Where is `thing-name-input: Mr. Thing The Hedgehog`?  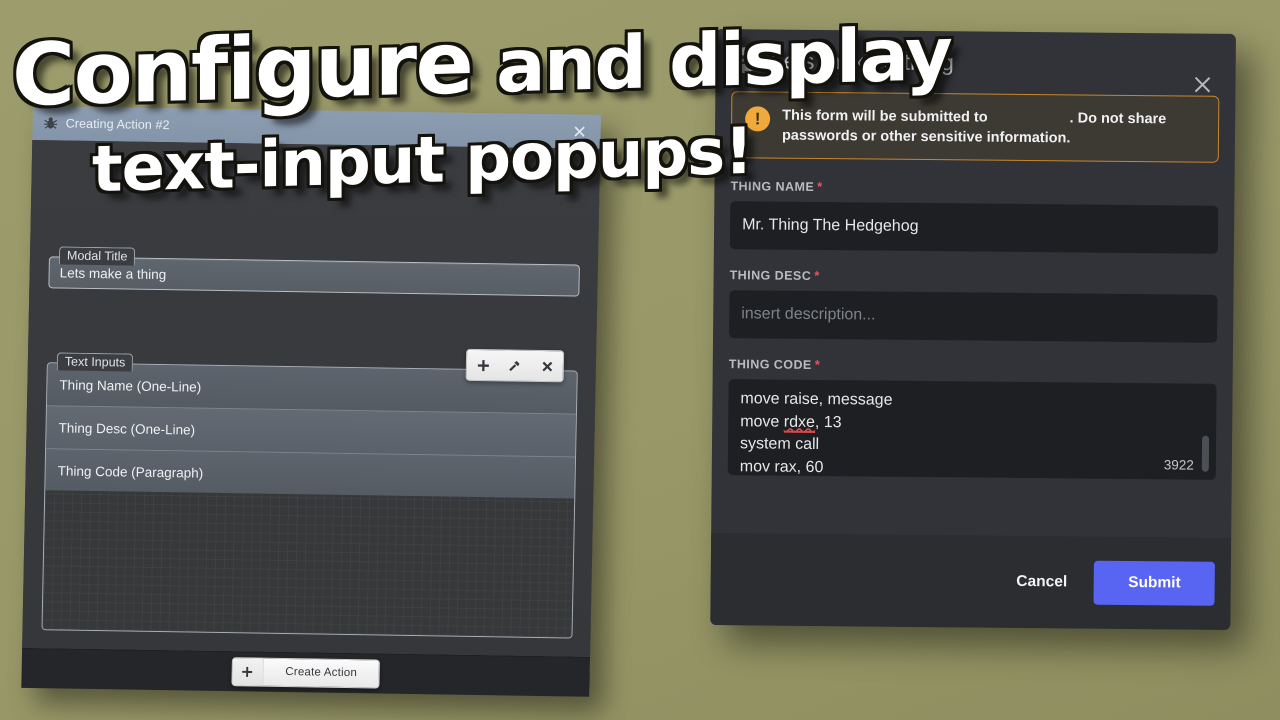
thing-name-input: Mr. Thing The Hedgehog is located at coordinates (974, 227).